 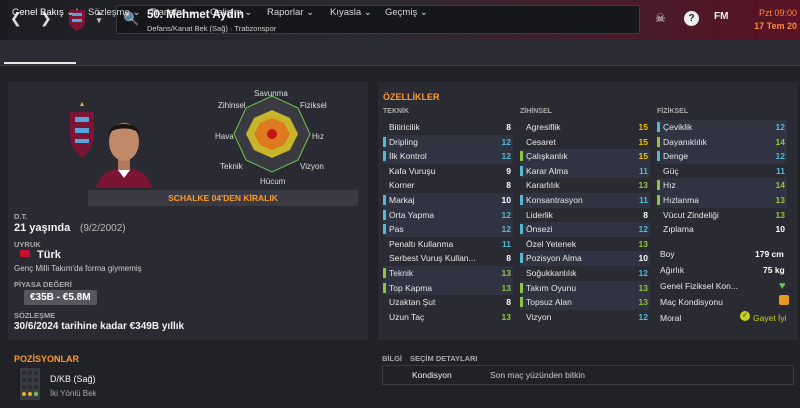 I want to click on attribute-row: Agresiflik 15, so click(x=585, y=127).